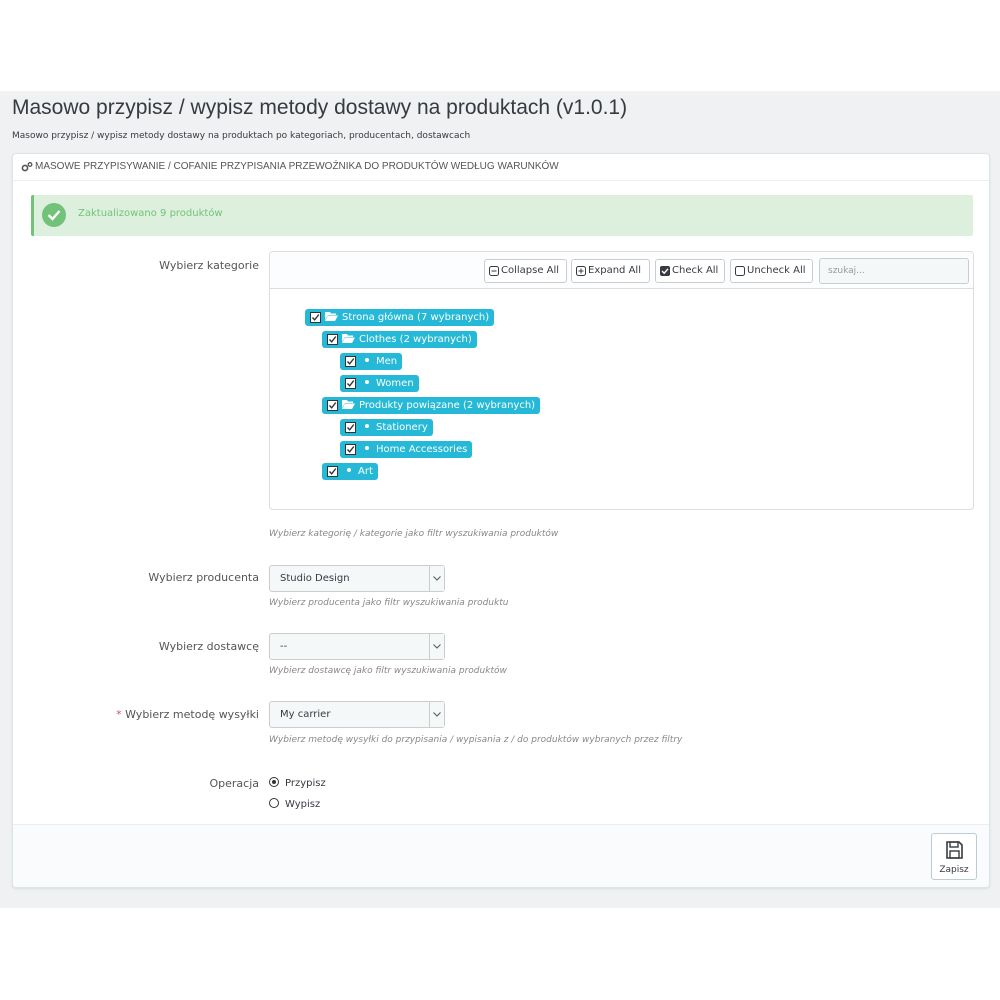 The image size is (1000, 1000). Describe the element at coordinates (776, 270) in the screenshot. I see `uncheck-all-label: Uncheck All` at that location.